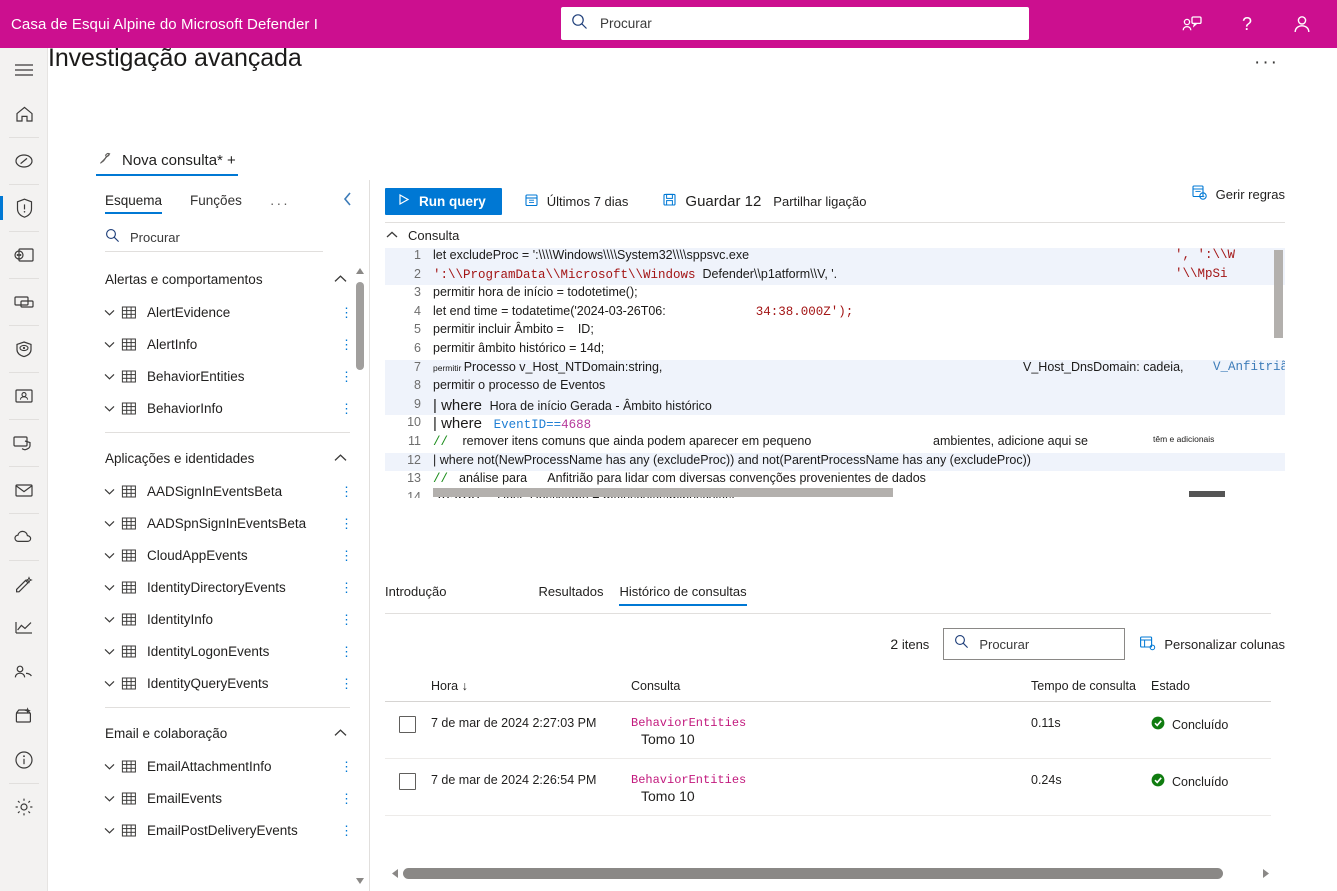  I want to click on rail-item-settings, so click(24, 807).